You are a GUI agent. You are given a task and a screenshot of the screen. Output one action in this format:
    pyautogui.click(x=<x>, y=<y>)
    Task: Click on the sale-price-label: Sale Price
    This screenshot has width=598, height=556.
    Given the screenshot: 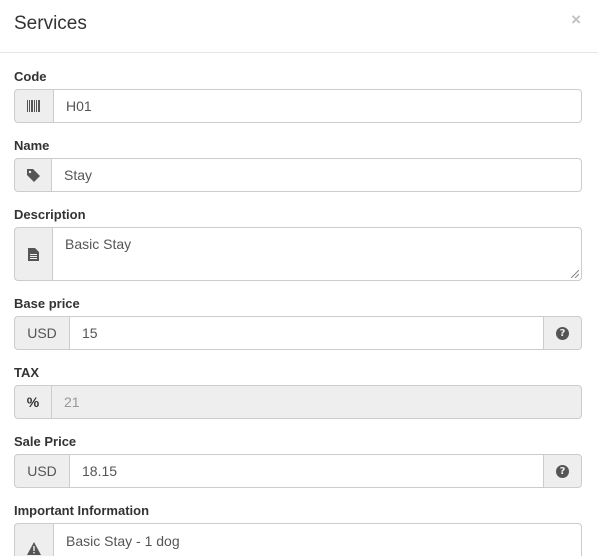 What is the action you would take?
    pyautogui.click(x=45, y=441)
    